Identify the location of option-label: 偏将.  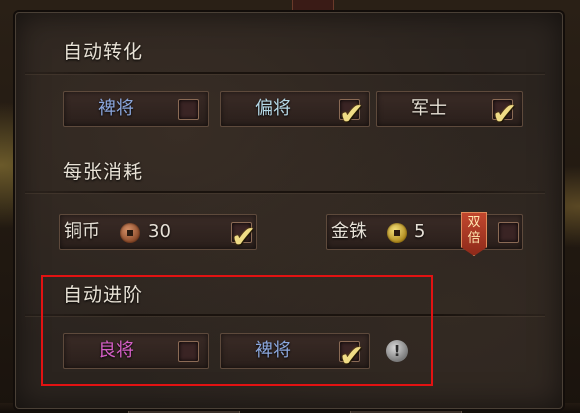
(273, 108).